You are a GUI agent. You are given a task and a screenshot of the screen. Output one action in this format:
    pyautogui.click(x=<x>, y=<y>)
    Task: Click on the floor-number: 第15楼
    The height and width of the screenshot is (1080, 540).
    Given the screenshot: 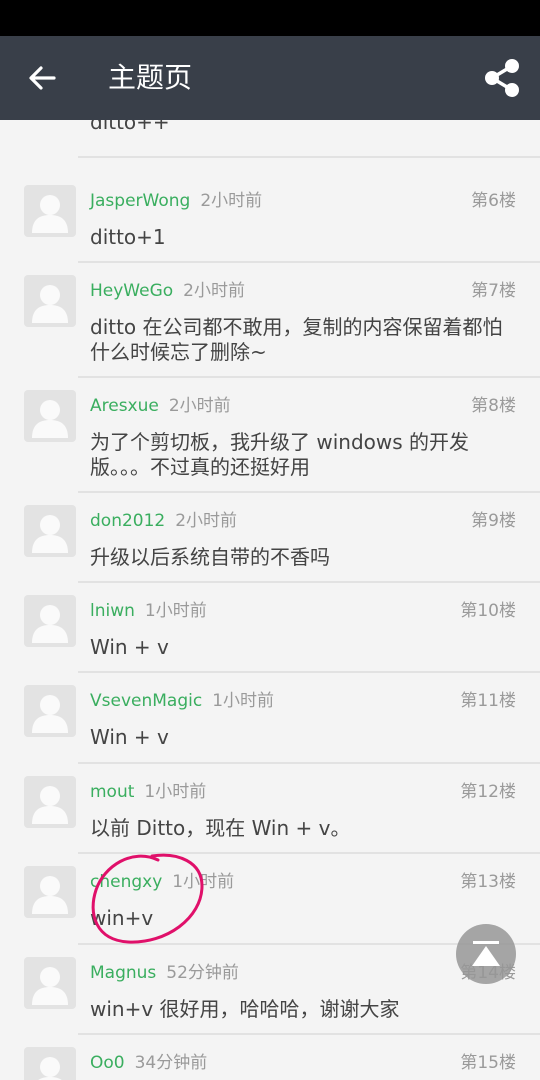 What is the action you would take?
    pyautogui.click(x=488, y=1063)
    